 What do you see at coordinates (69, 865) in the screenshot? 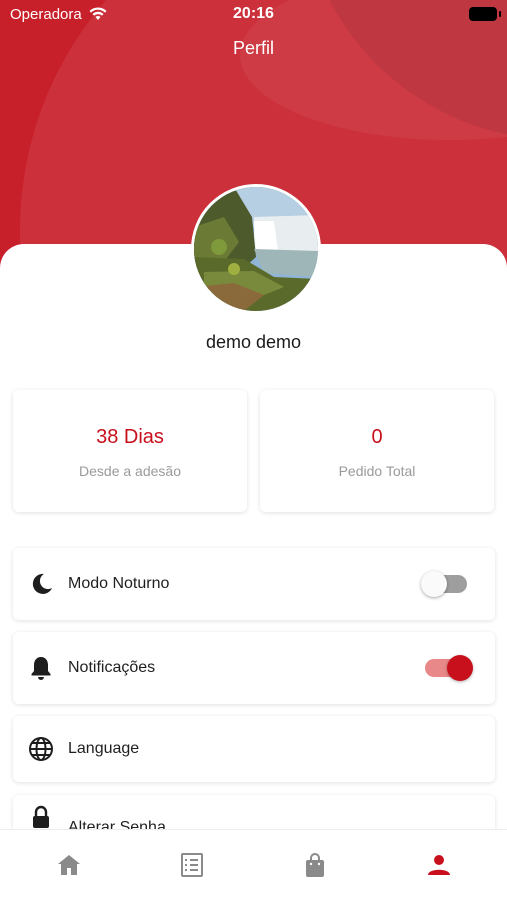
I see `home-icon` at bounding box center [69, 865].